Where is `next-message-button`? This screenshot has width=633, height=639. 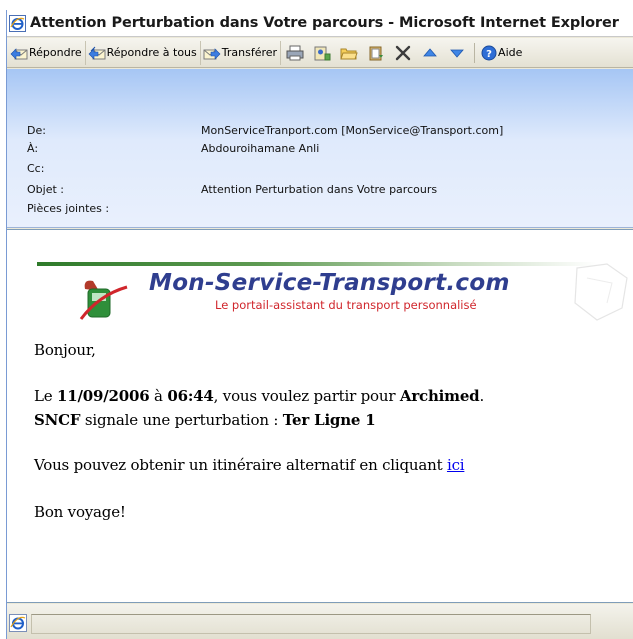
next-message-button is located at coordinates (456, 53).